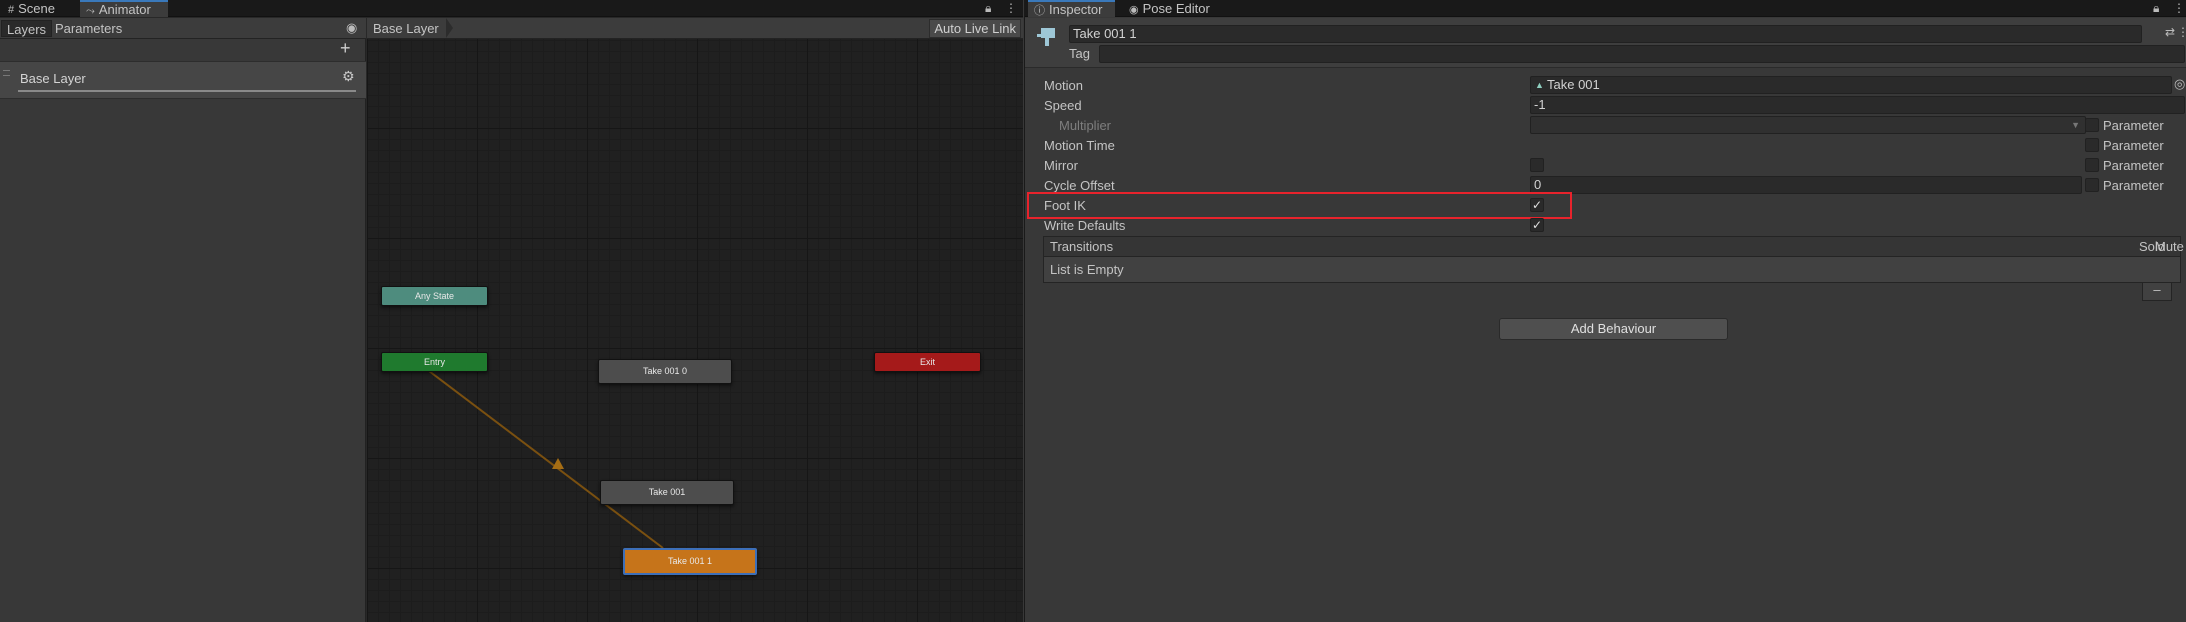  I want to click on drag-handle-icon, so click(6, 73).